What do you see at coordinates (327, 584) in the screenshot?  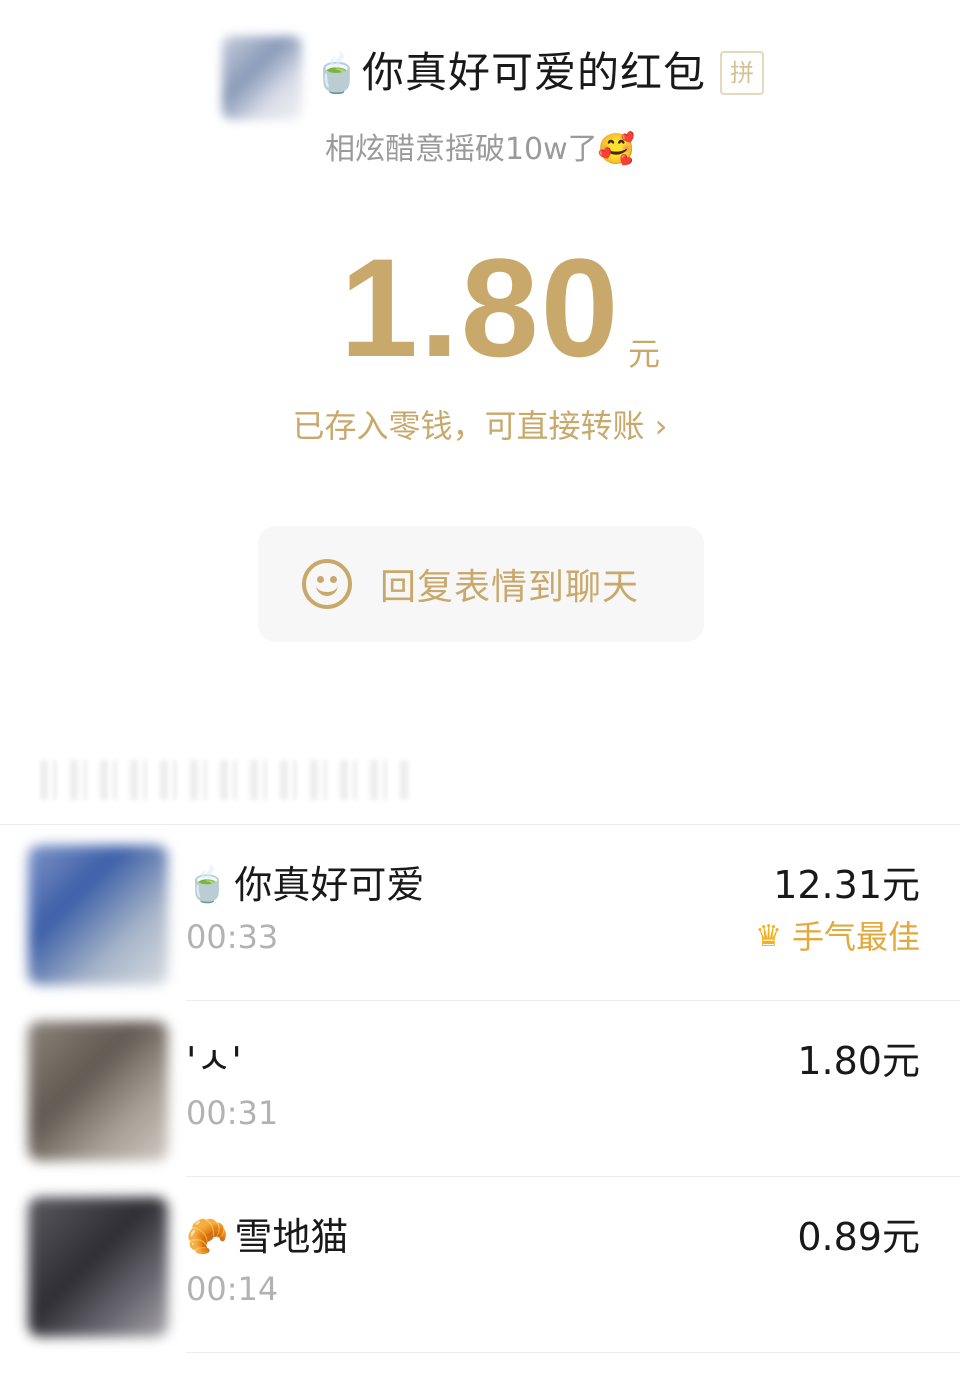 I see `smiley-icon` at bounding box center [327, 584].